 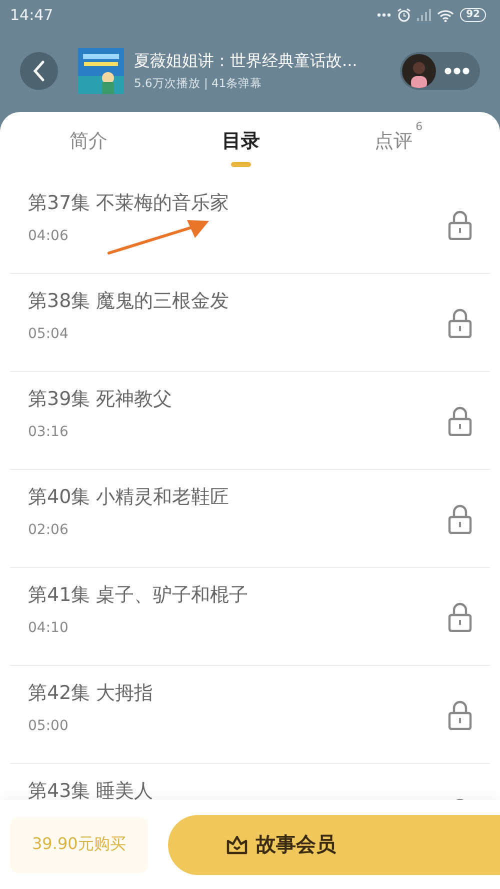 What do you see at coordinates (440, 71) in the screenshot?
I see `player-pill` at bounding box center [440, 71].